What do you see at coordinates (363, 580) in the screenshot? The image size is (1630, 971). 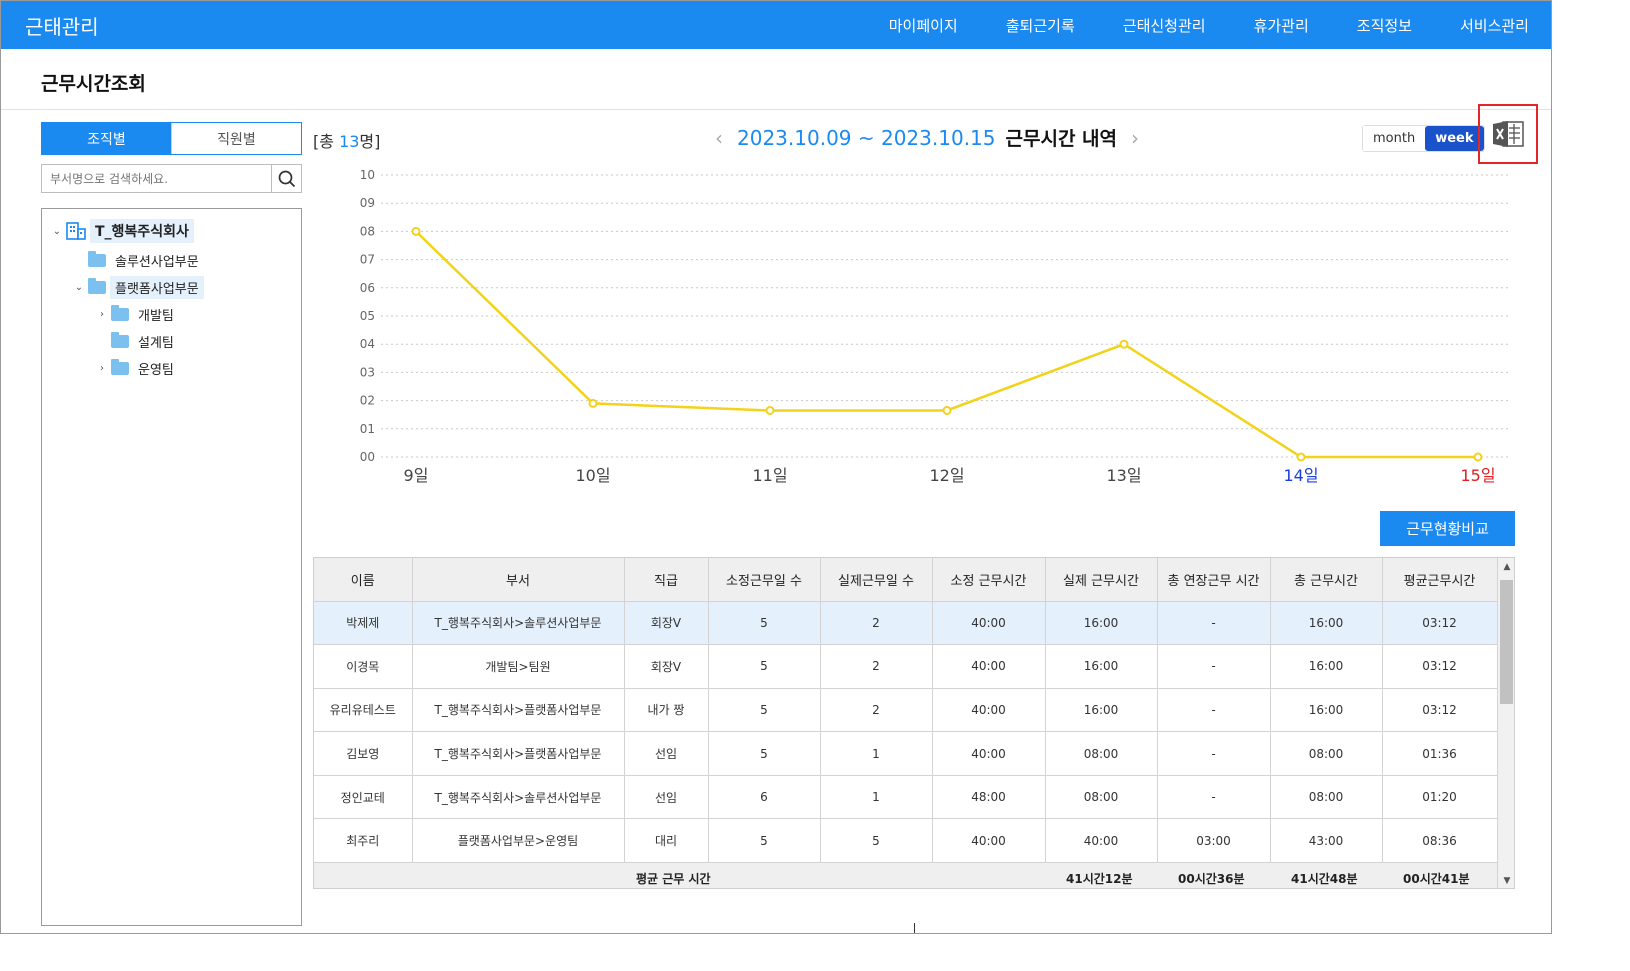 I see `col-name: 이름` at bounding box center [363, 580].